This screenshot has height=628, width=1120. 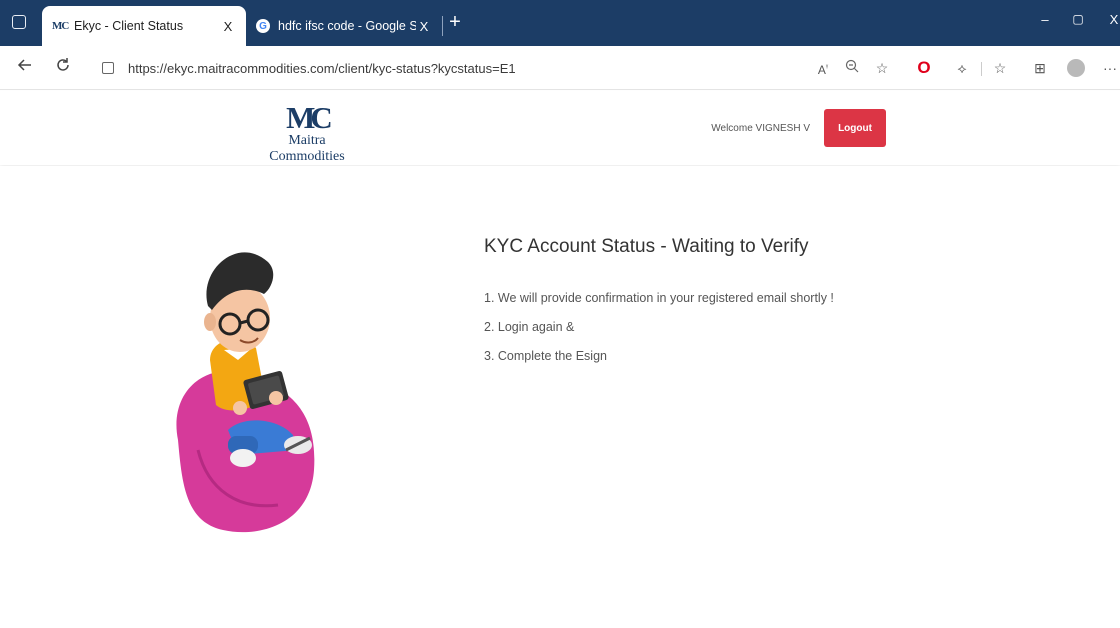 What do you see at coordinates (545, 356) in the screenshot?
I see `kyc-step: 3. Complete the Esign` at bounding box center [545, 356].